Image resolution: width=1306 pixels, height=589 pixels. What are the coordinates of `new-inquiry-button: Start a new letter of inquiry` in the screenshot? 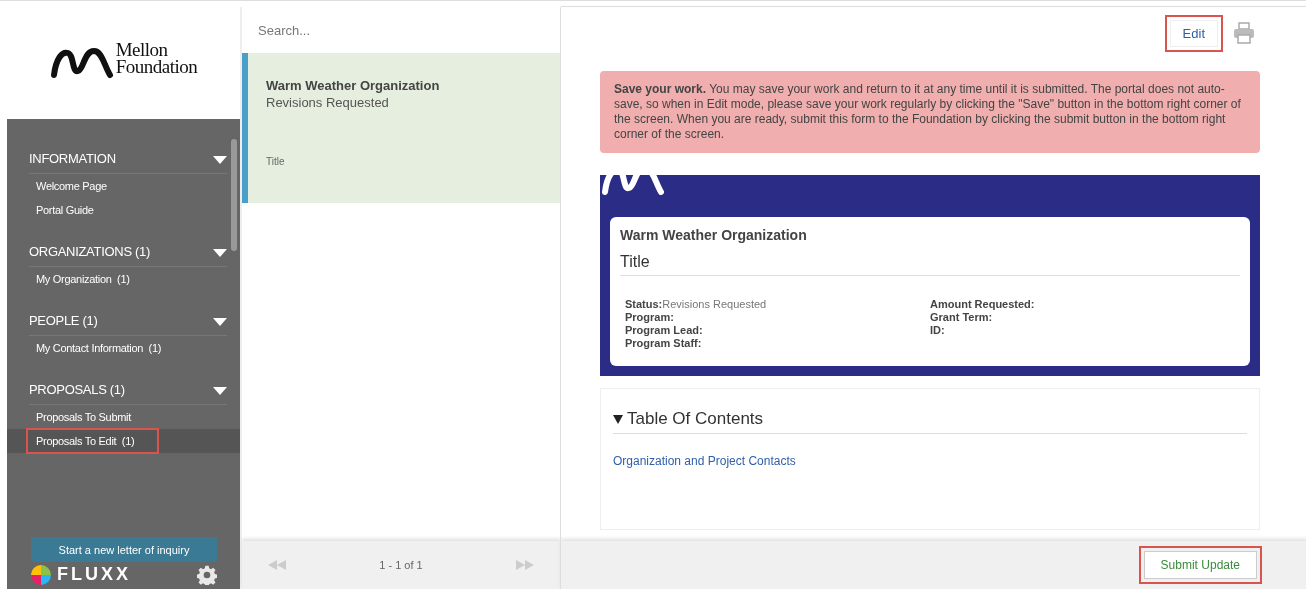 It's located at (124, 549).